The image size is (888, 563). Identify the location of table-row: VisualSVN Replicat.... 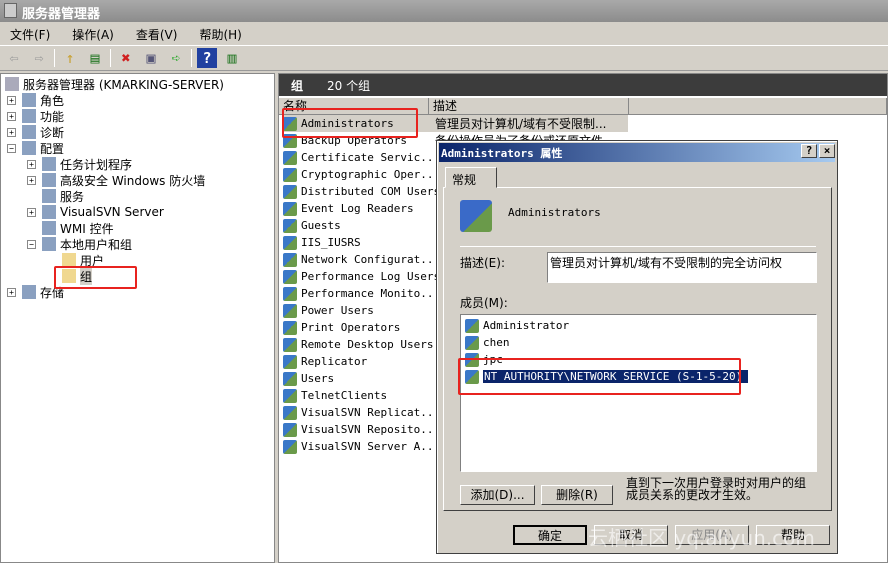
(361, 412).